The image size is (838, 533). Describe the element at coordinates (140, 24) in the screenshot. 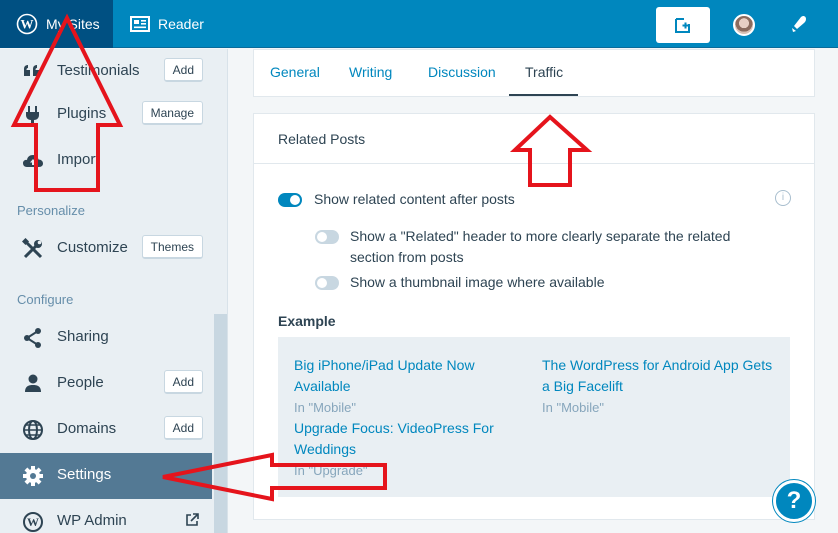

I see `reader-icon` at that location.